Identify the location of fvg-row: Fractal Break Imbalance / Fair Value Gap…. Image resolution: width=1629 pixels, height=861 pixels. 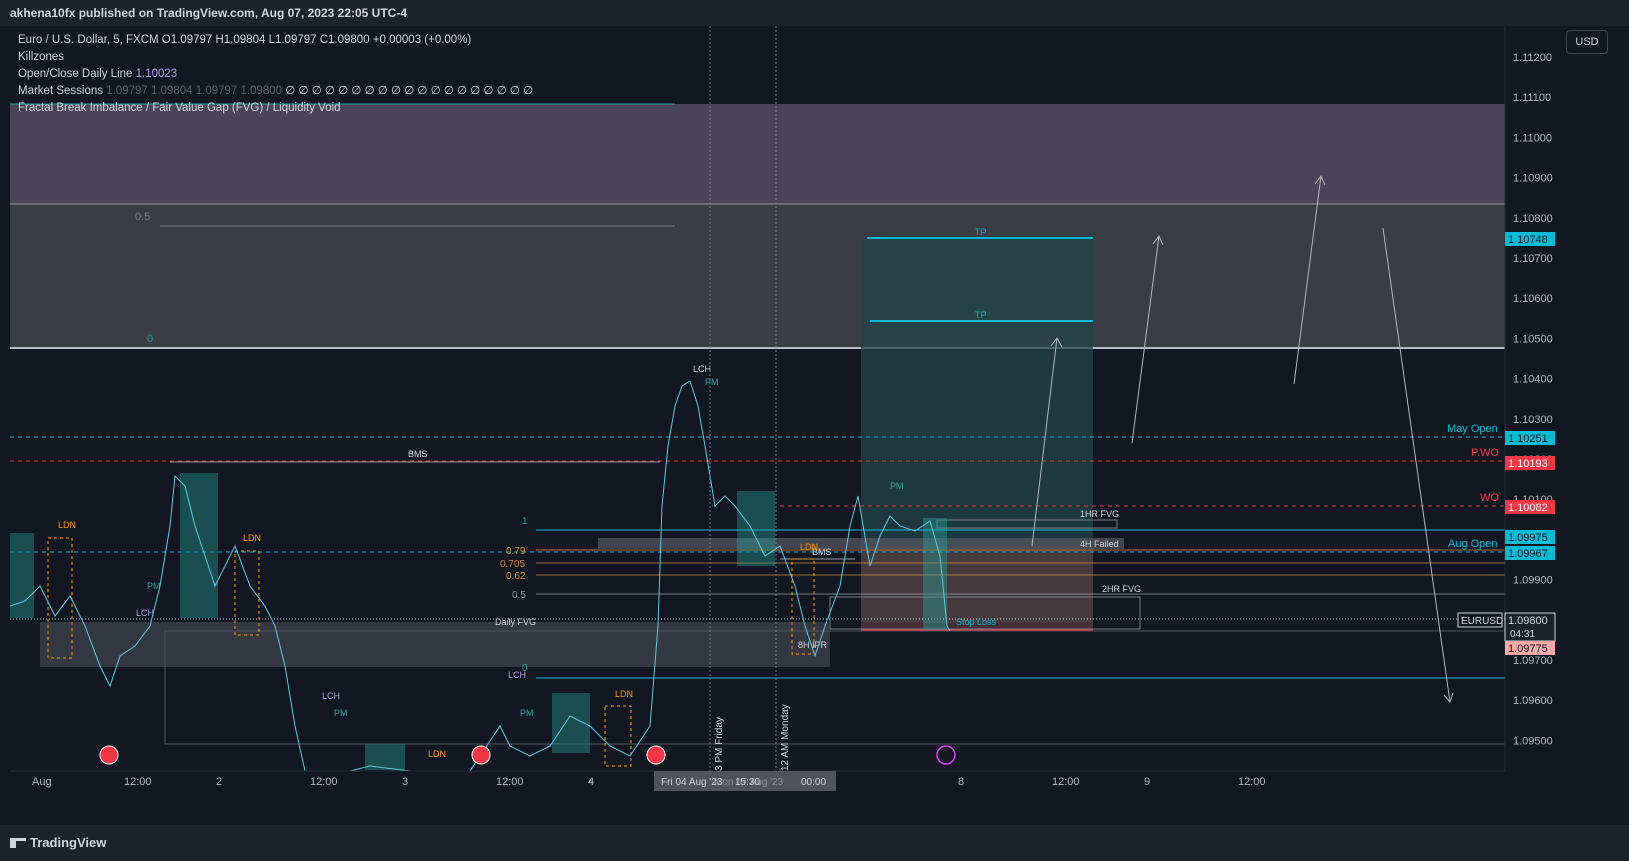
(275, 108).